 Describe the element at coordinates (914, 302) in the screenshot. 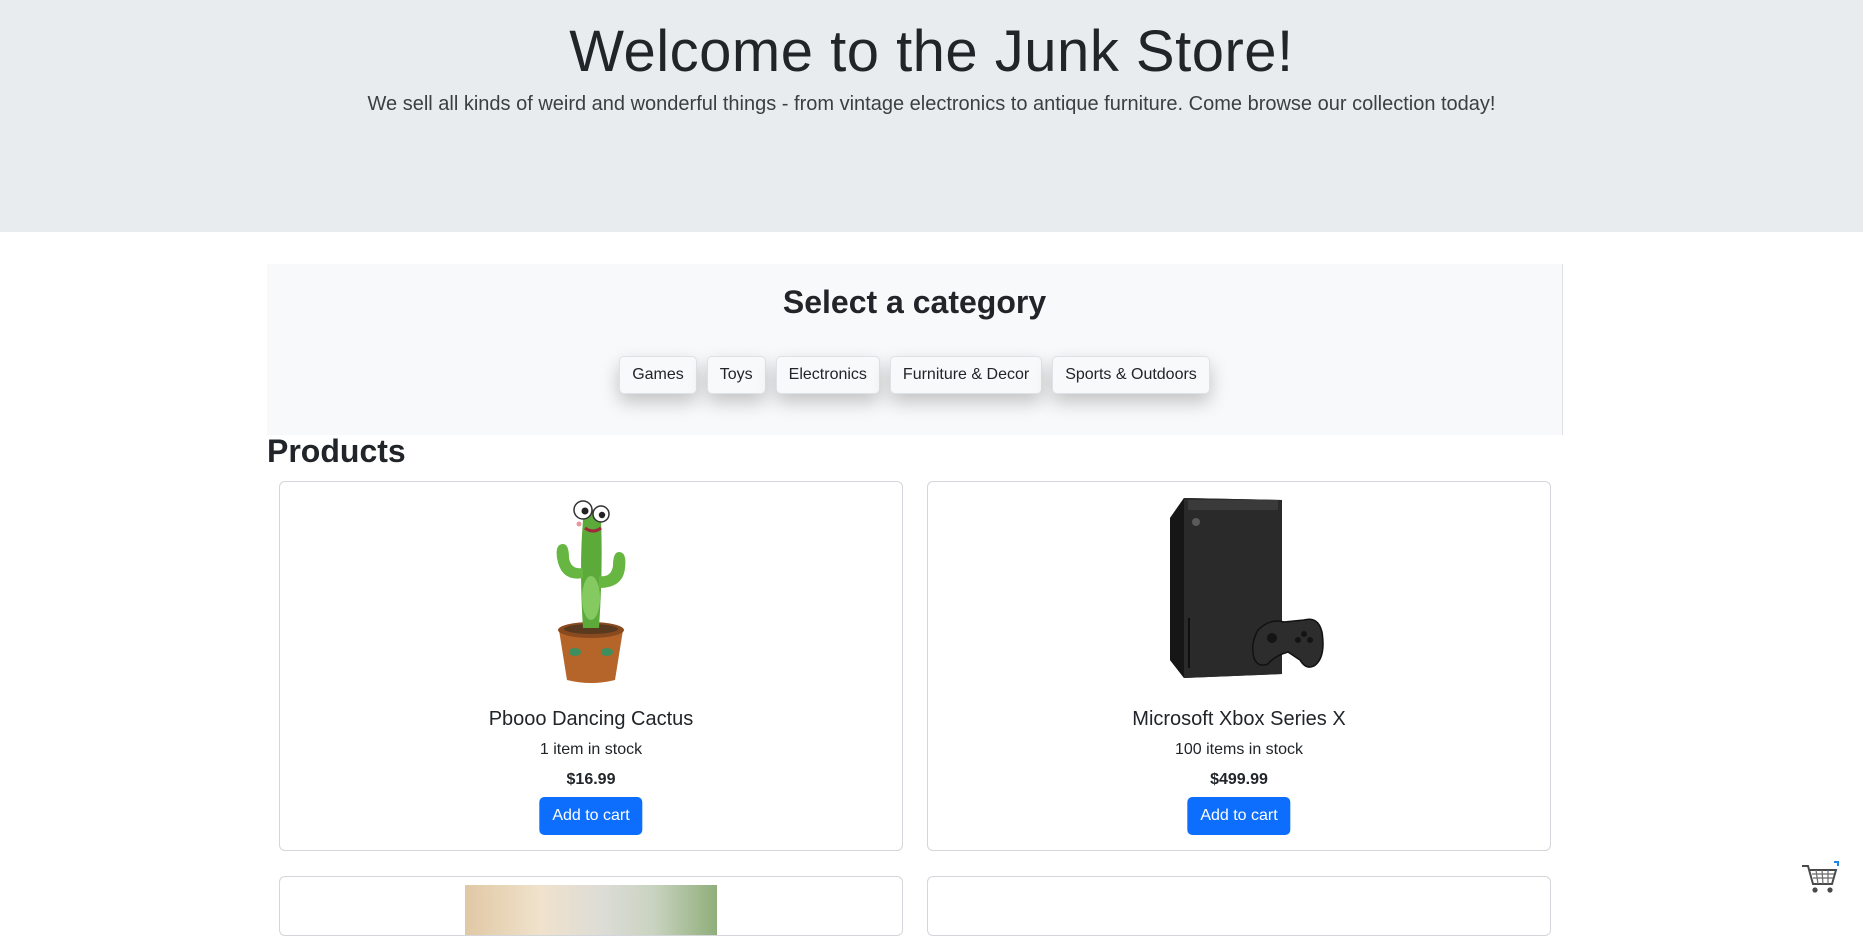

I see `category-heading: Select a category` at that location.